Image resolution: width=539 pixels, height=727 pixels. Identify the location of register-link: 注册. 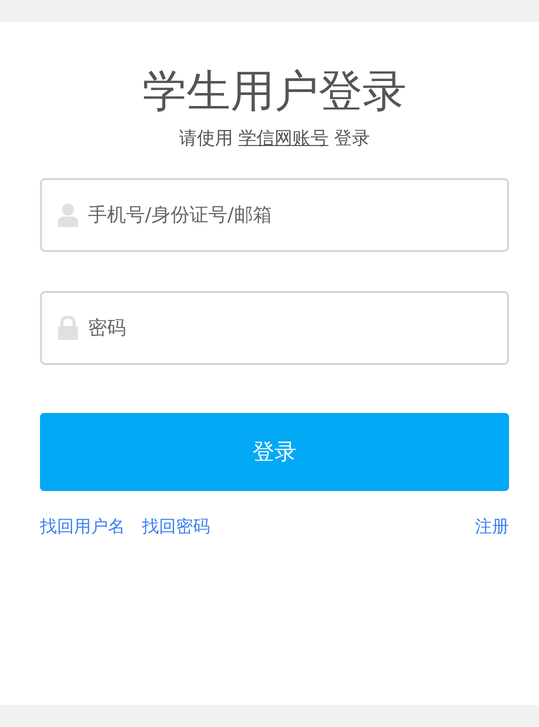
(492, 526).